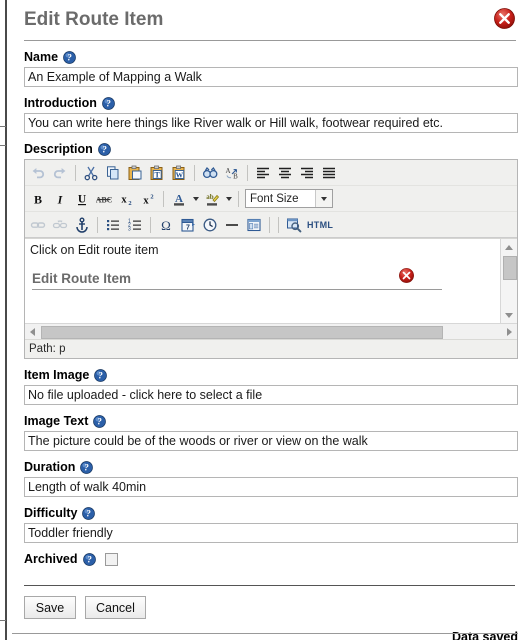 The width and height of the screenshot is (527, 640). Describe the element at coordinates (62, 349) in the screenshot. I see `path-value: p` at that location.